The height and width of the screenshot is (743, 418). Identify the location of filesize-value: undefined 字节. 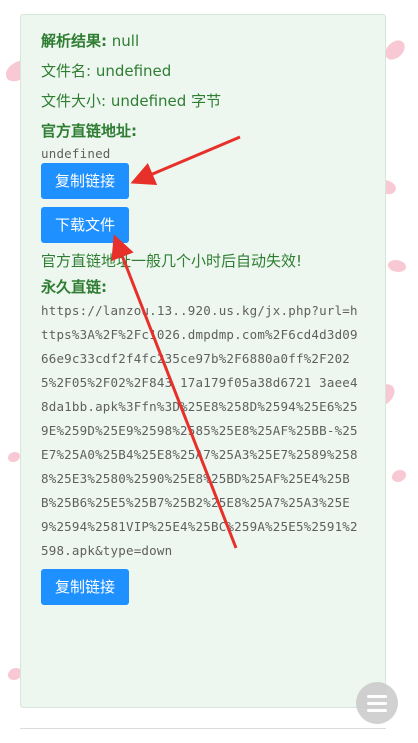
(164, 101).